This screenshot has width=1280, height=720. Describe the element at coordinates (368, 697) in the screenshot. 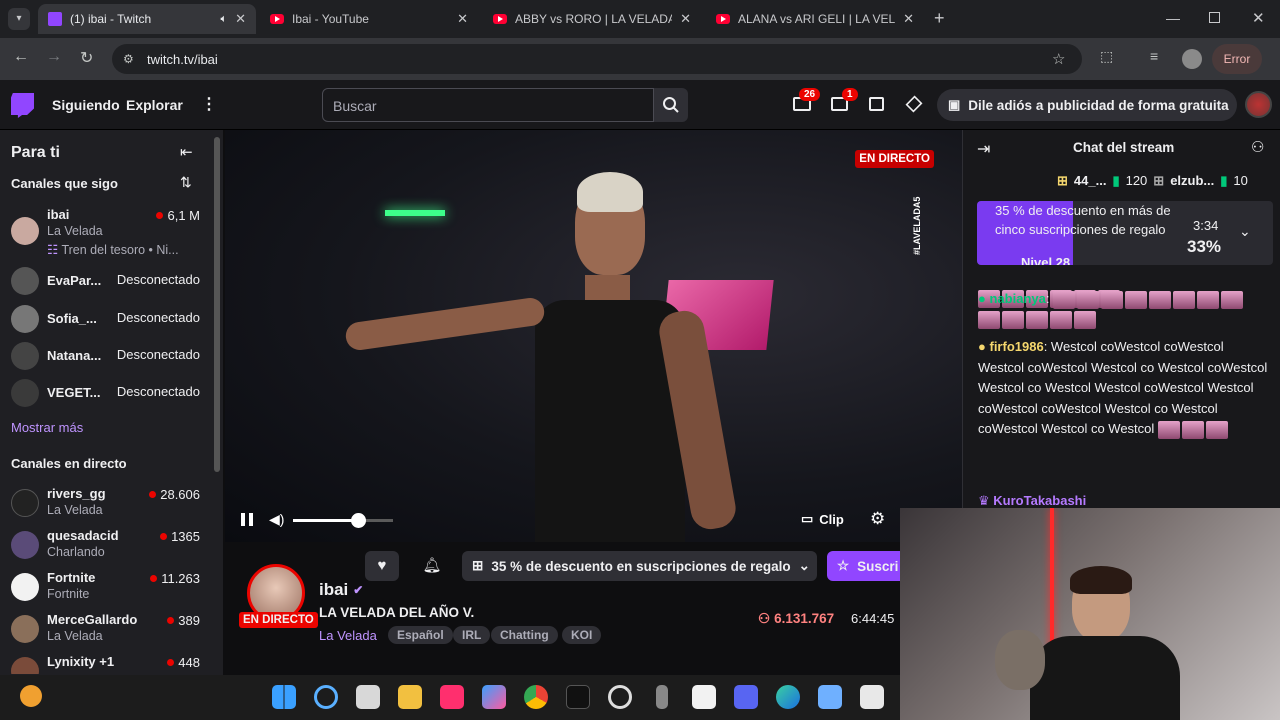

I see `task-view-icon` at that location.